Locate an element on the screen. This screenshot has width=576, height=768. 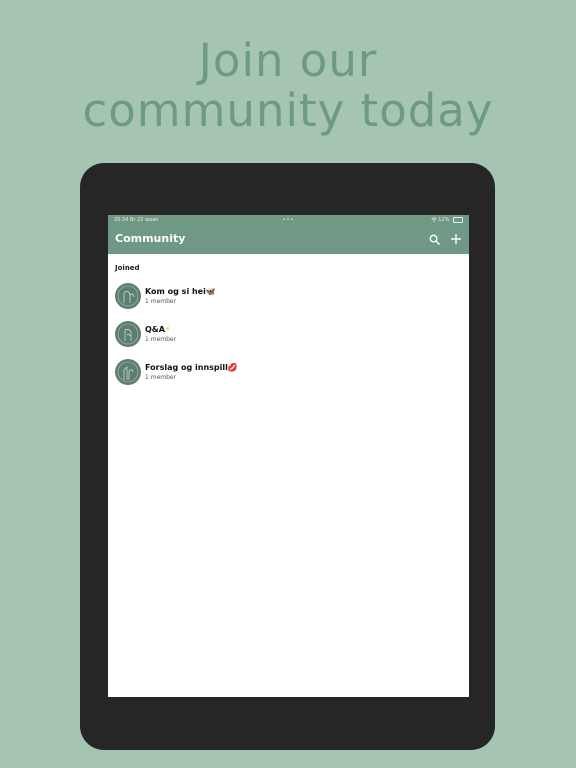
lightning-icon: ⚡ is located at coordinates (167, 329).